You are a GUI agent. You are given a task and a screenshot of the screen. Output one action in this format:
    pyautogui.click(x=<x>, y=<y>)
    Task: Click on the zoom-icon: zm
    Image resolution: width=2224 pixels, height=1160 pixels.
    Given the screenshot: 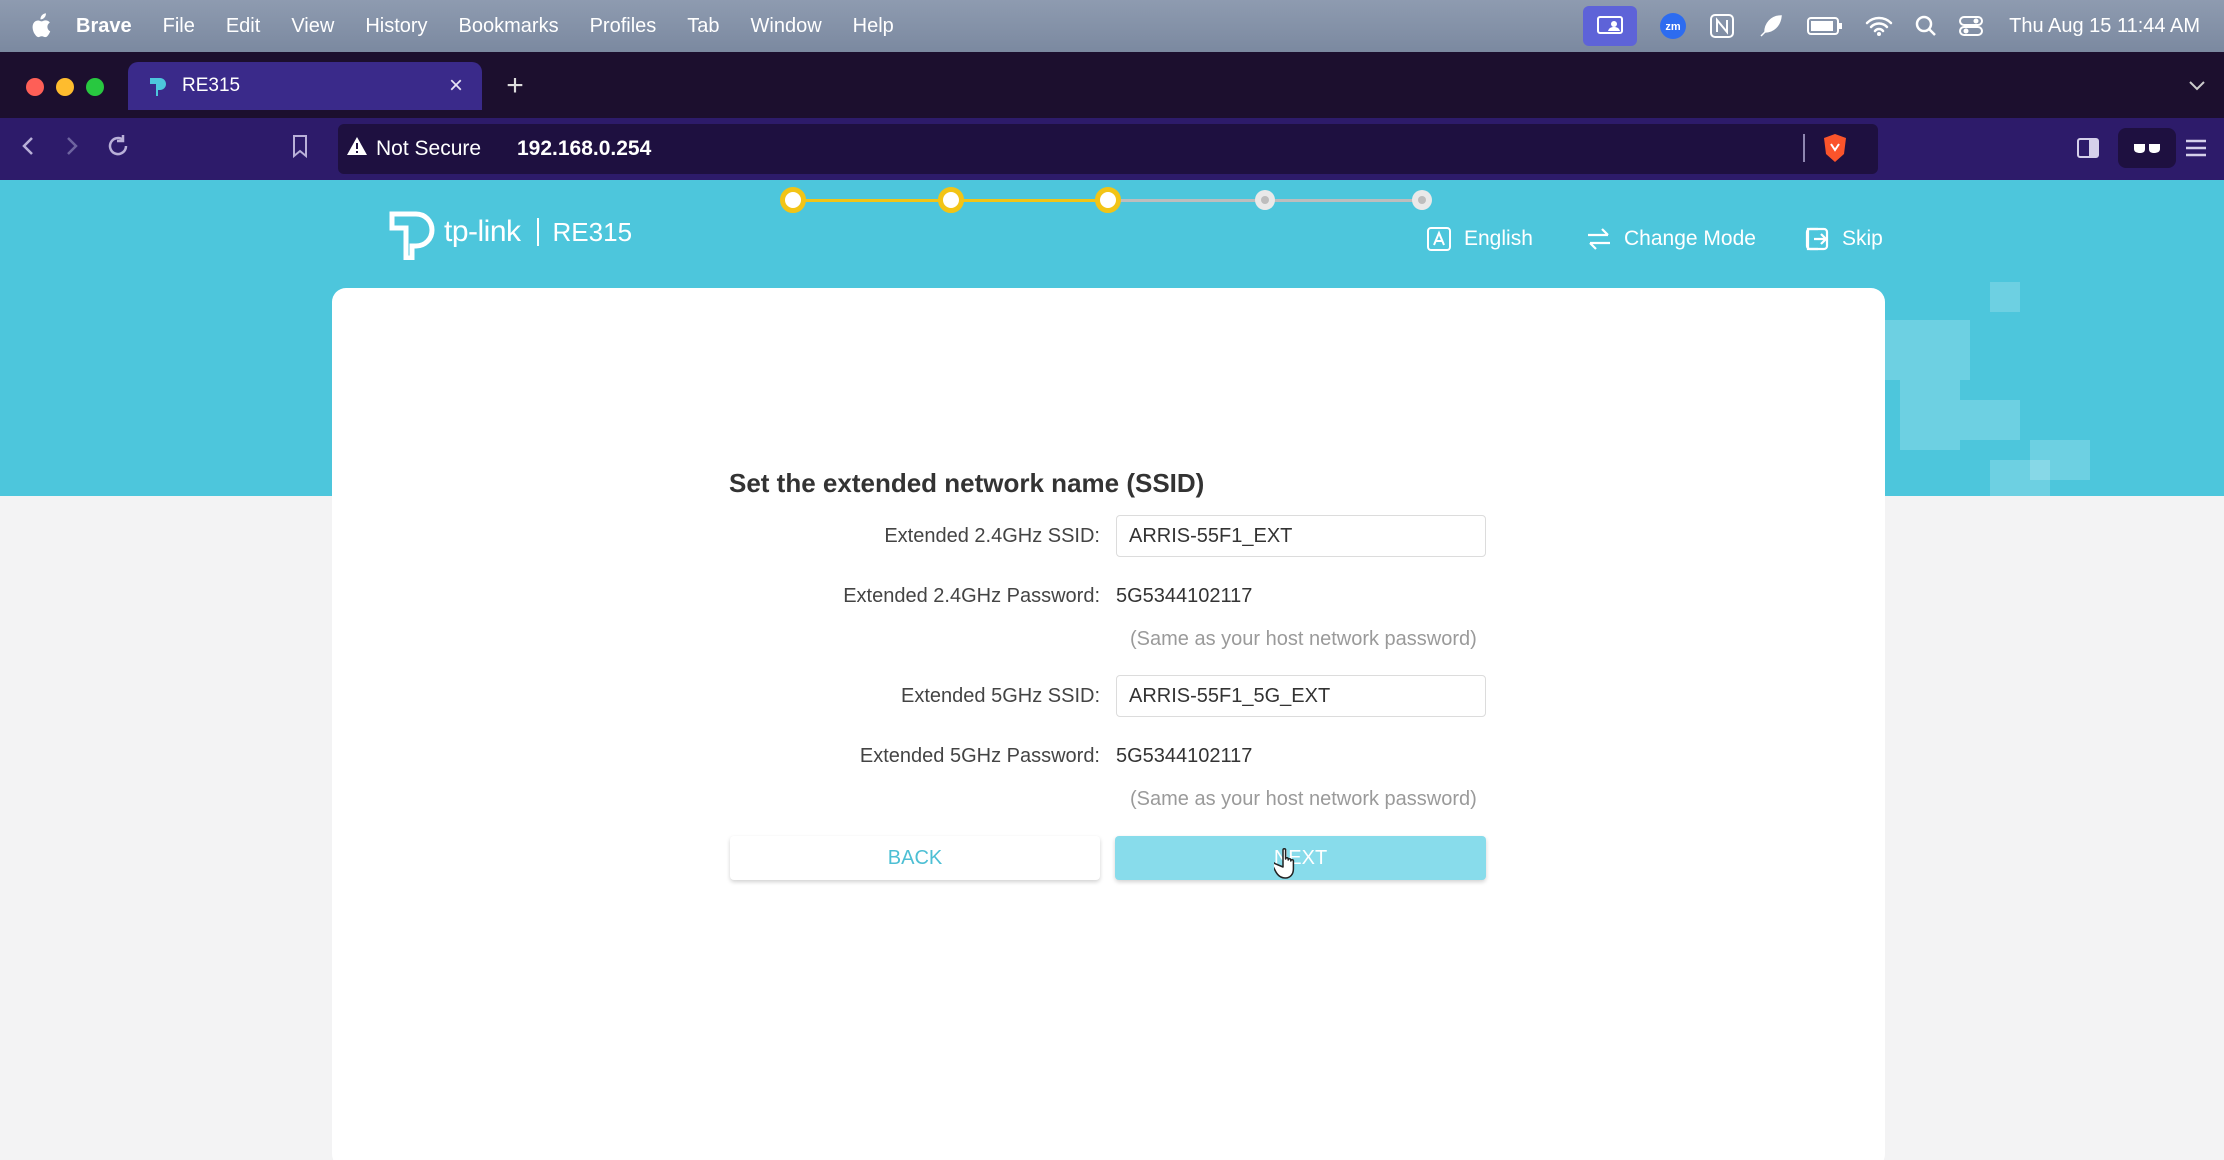 What is the action you would take?
    pyautogui.click(x=1673, y=26)
    